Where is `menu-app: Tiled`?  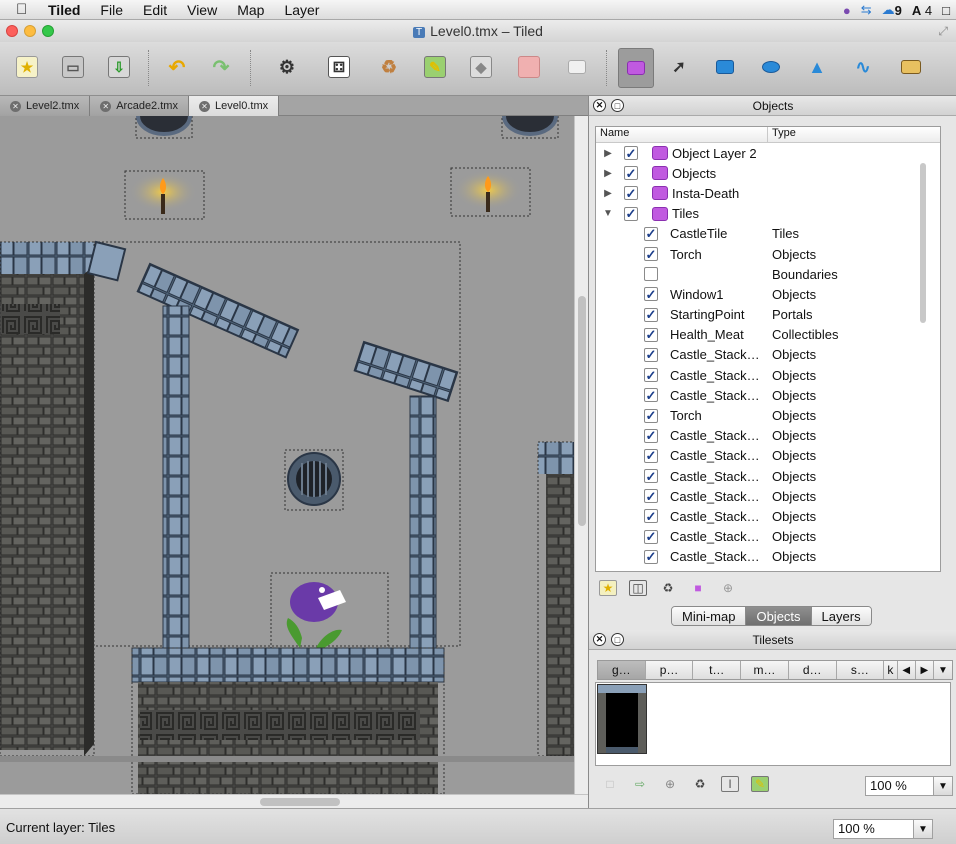
menu-app: Tiled is located at coordinates (64, 10).